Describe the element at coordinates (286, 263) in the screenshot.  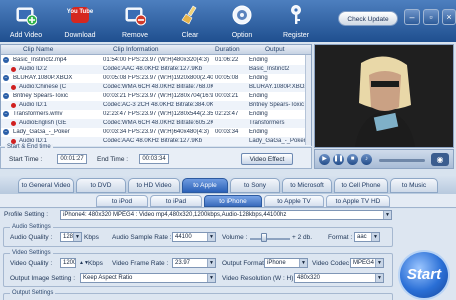
I see `output-format-select: iPhone ▼` at that location.